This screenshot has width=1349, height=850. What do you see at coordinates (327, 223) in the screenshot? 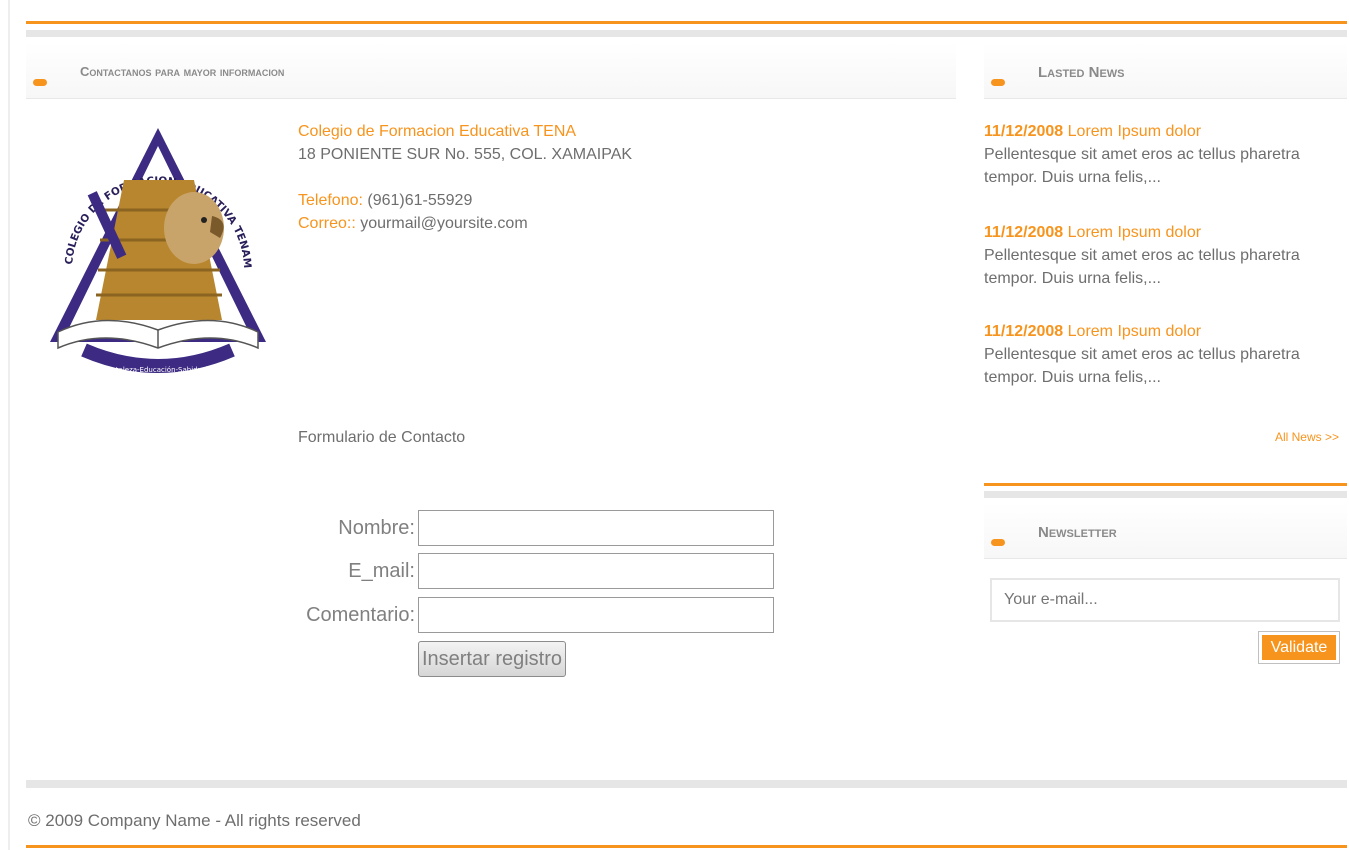
I see `email-label: Correo::` at bounding box center [327, 223].